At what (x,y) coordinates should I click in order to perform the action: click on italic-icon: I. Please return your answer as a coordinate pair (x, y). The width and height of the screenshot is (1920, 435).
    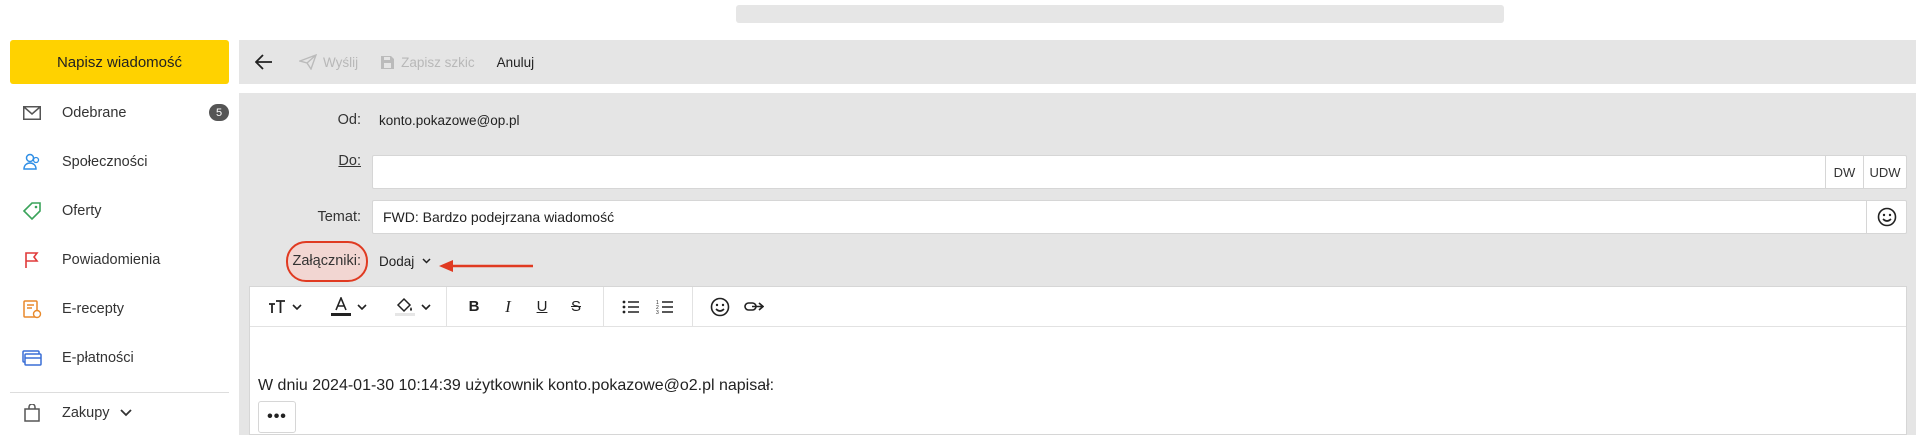
    Looking at the image, I should click on (508, 306).